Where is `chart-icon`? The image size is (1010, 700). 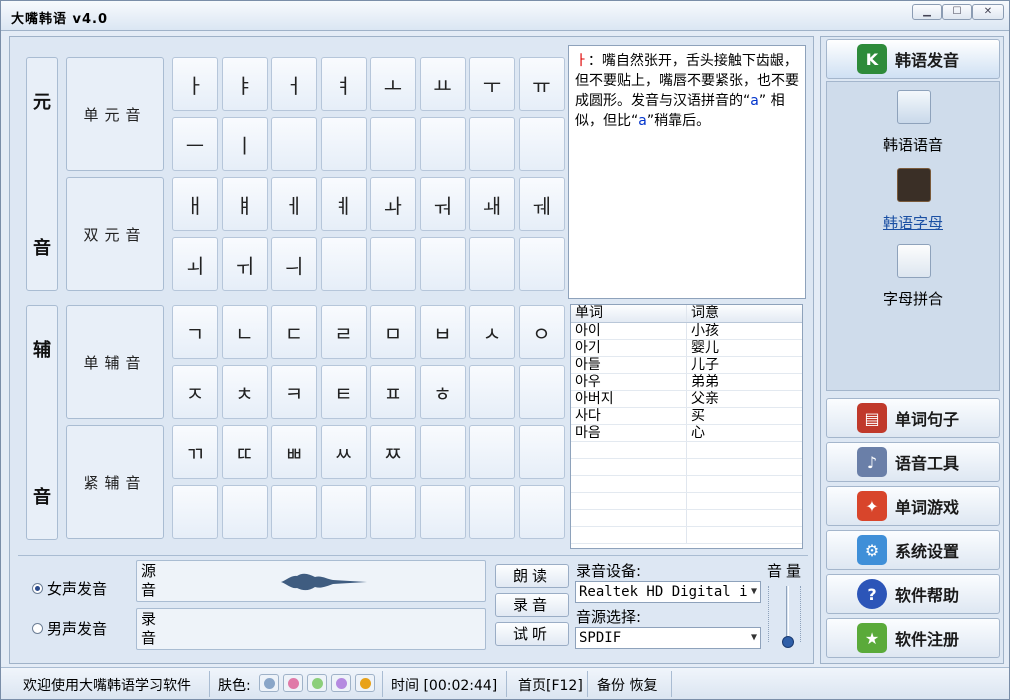 chart-icon is located at coordinates (914, 261).